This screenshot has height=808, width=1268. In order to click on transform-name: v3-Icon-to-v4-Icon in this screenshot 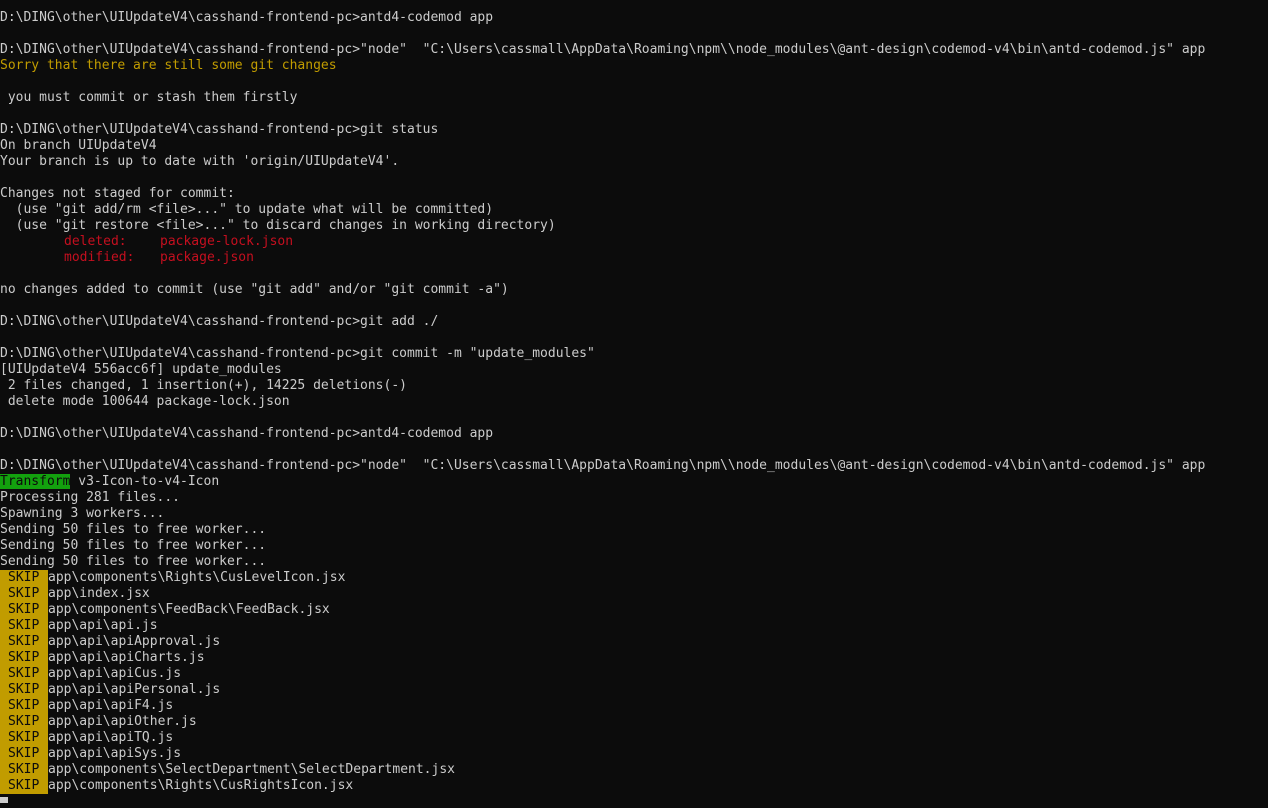, I will do `click(145, 481)`.